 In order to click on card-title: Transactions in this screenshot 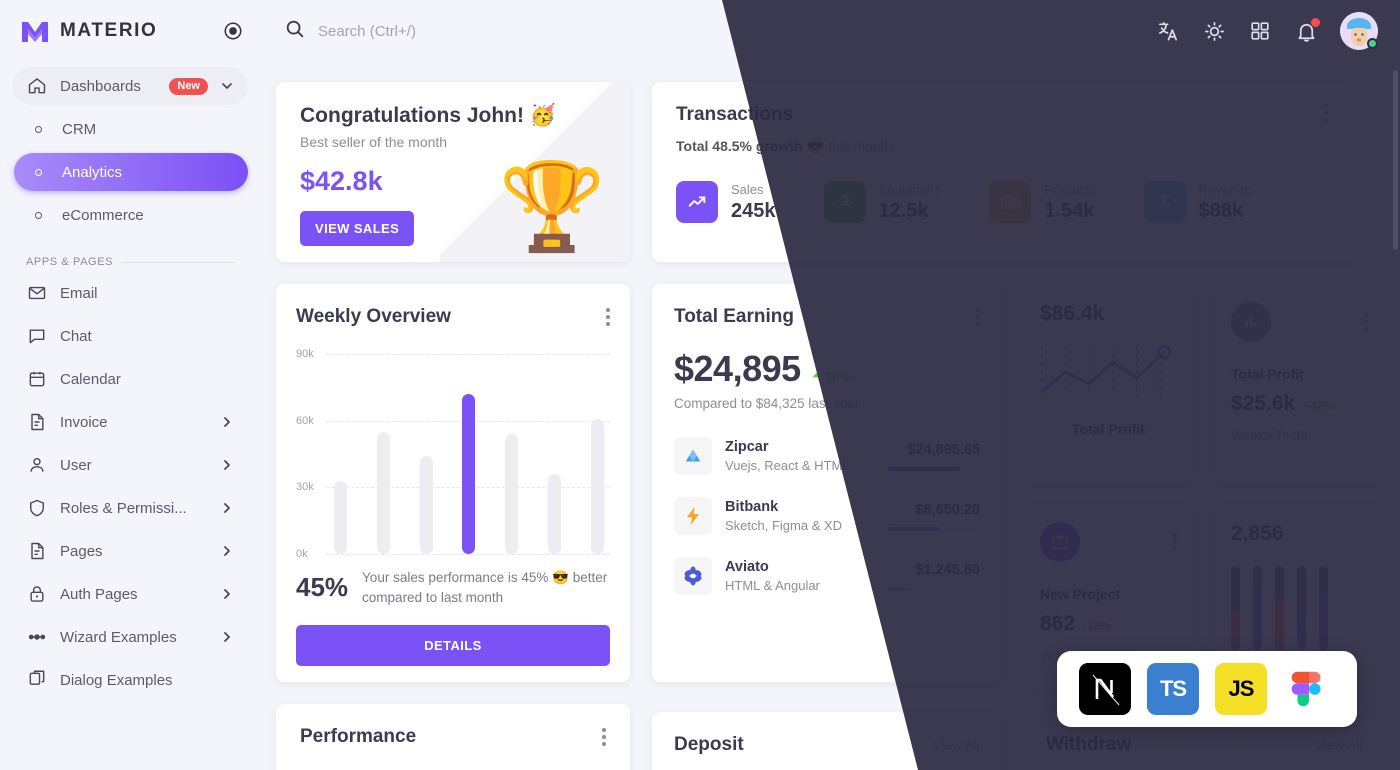, I will do `click(735, 114)`.